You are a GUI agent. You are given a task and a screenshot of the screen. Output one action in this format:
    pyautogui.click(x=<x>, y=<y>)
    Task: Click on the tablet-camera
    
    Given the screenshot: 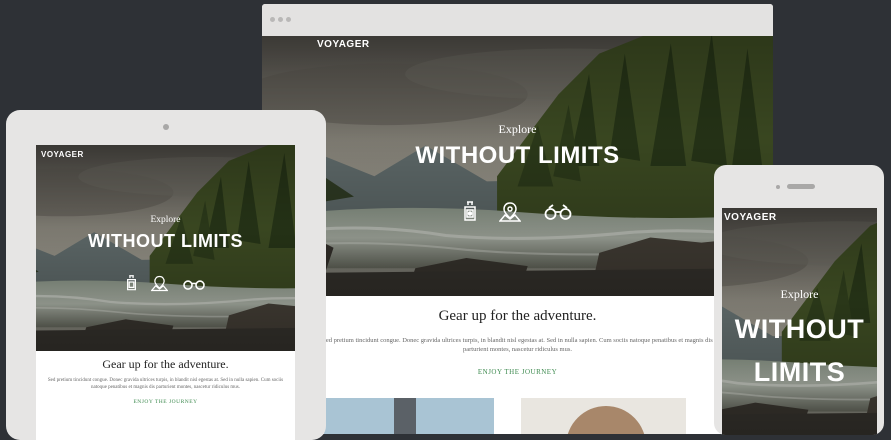 What is the action you would take?
    pyautogui.click(x=166, y=127)
    